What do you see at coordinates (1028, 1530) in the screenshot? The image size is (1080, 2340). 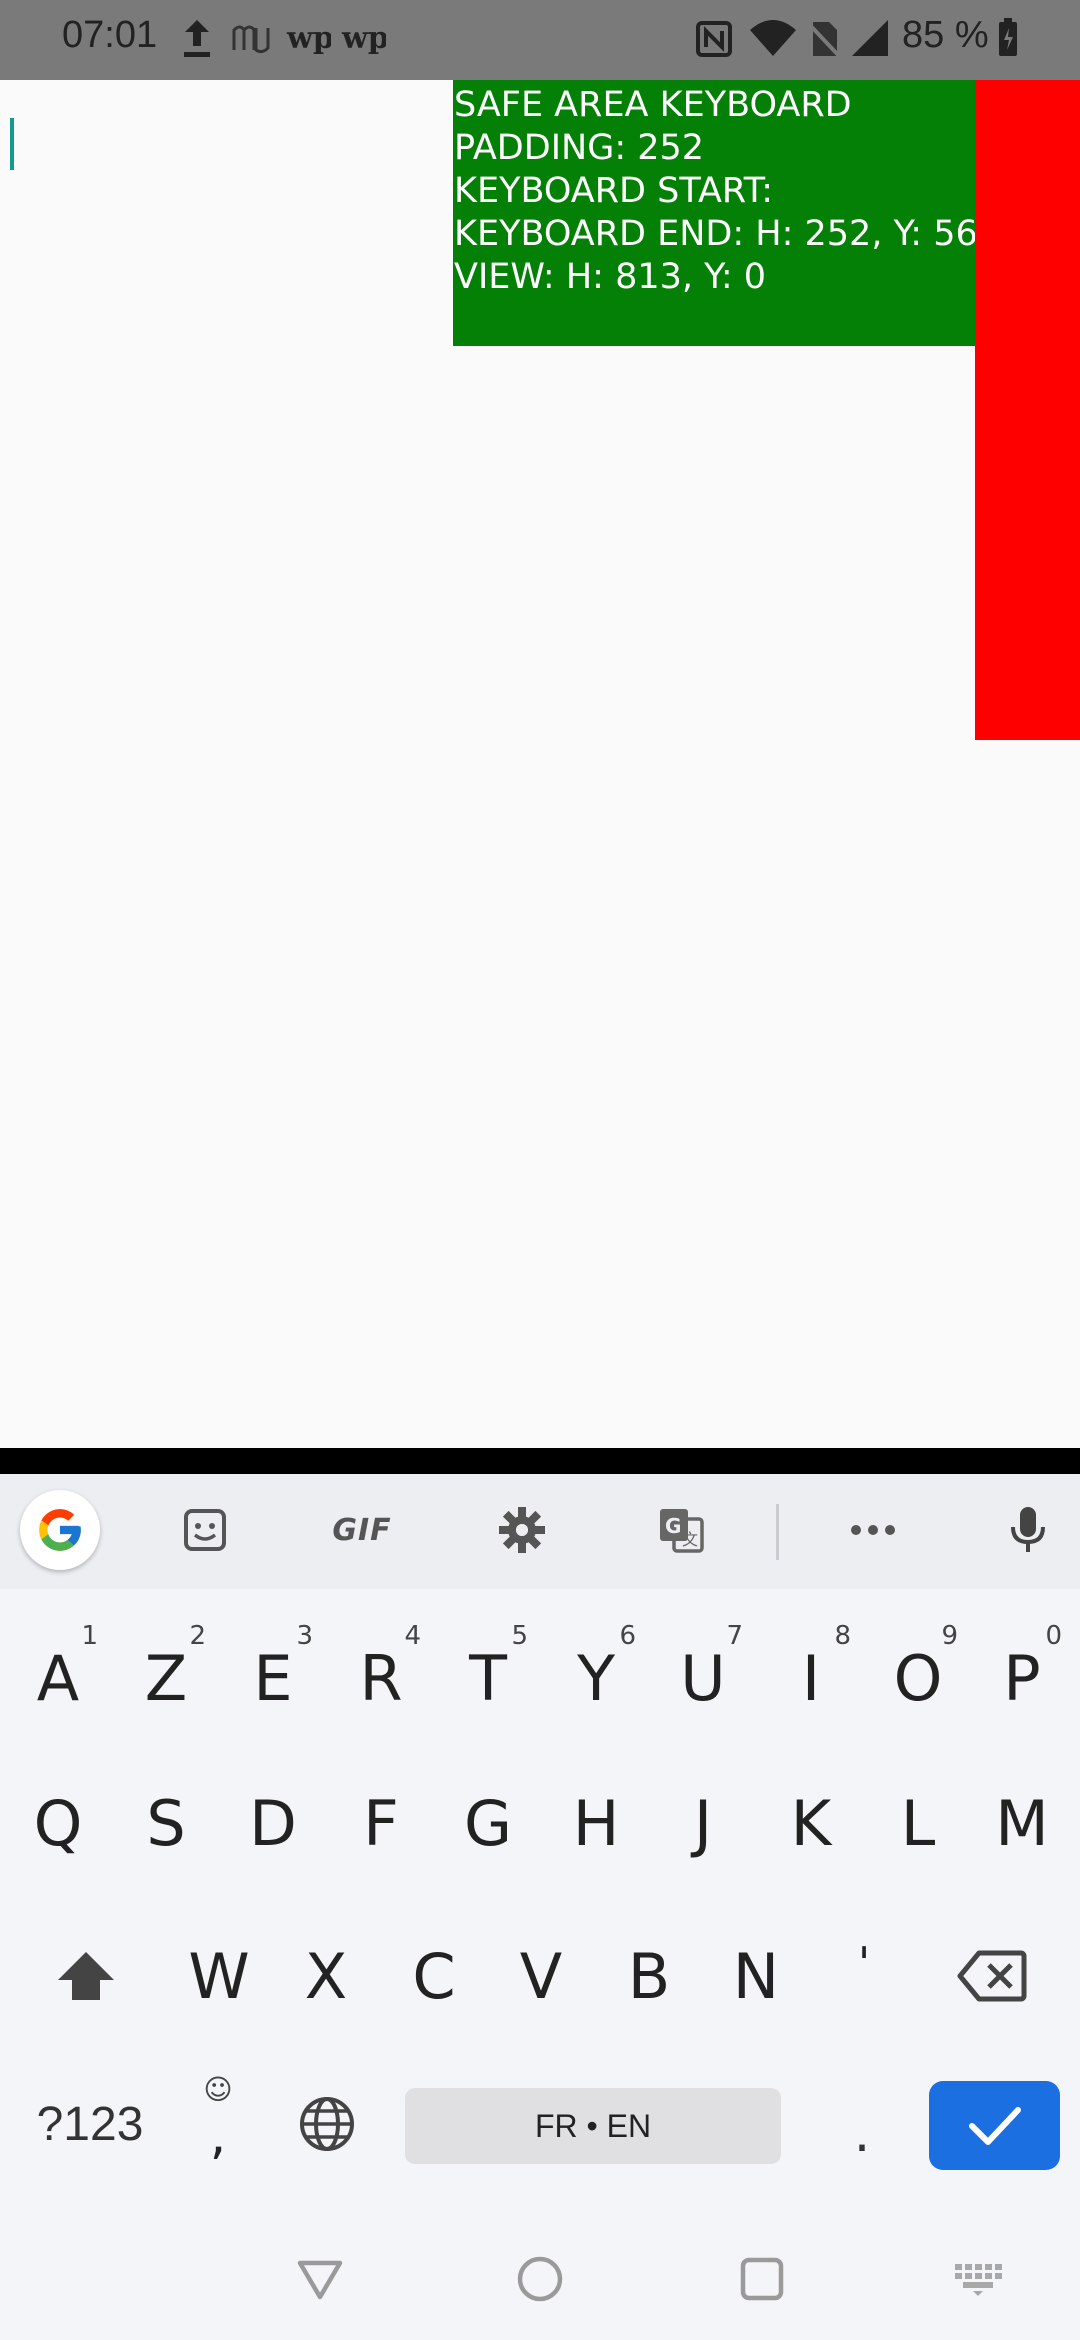 I see `mic-icon` at bounding box center [1028, 1530].